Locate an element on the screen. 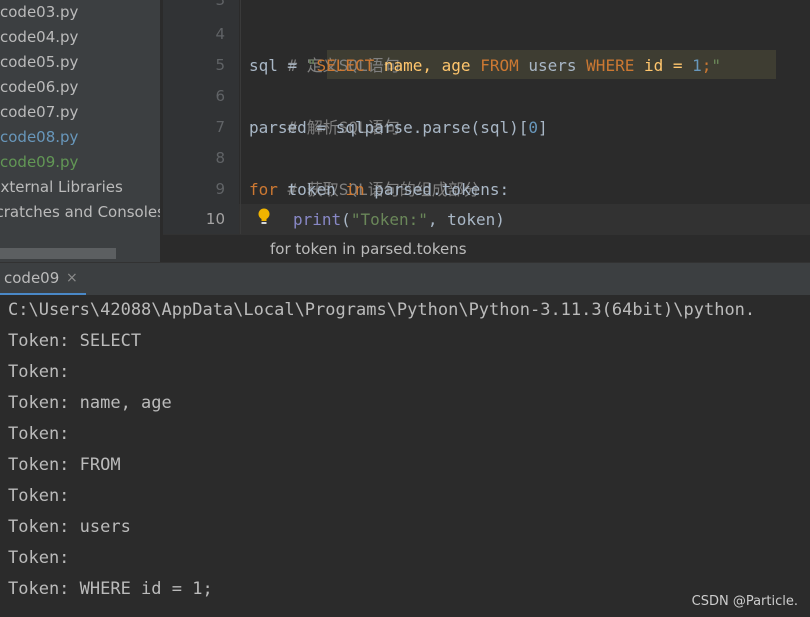  line-number-gutter: 3 4 5 6 7 8 9 10 is located at coordinates (201, 117).